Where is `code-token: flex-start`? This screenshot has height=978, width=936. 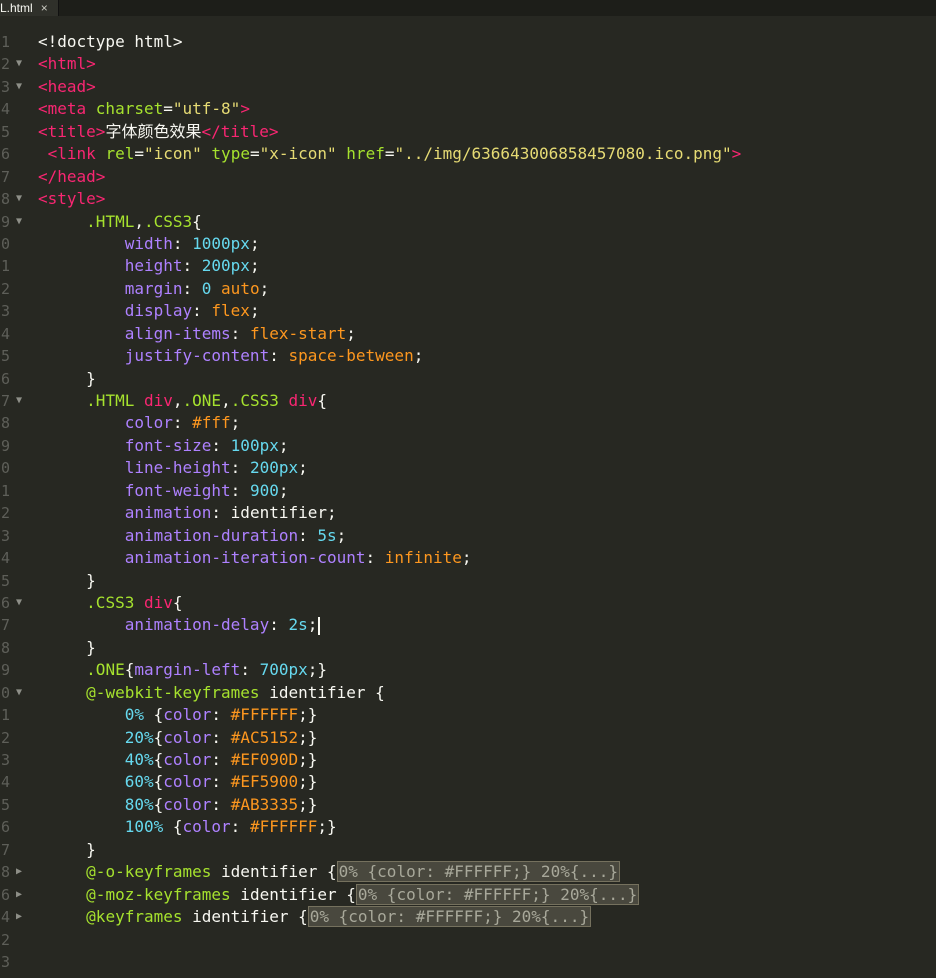
code-token: flex-start is located at coordinates (298, 333).